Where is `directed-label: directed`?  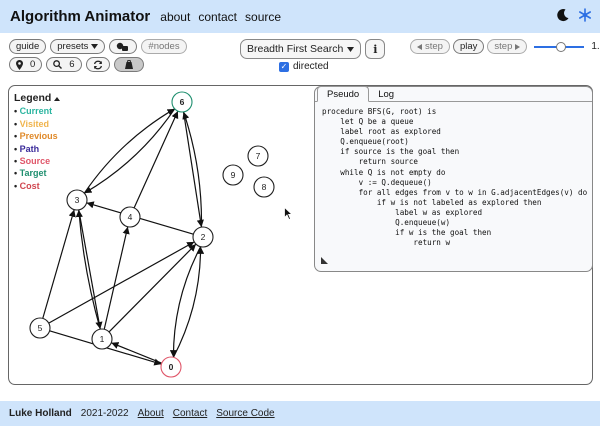
directed-label: directed is located at coordinates (311, 66).